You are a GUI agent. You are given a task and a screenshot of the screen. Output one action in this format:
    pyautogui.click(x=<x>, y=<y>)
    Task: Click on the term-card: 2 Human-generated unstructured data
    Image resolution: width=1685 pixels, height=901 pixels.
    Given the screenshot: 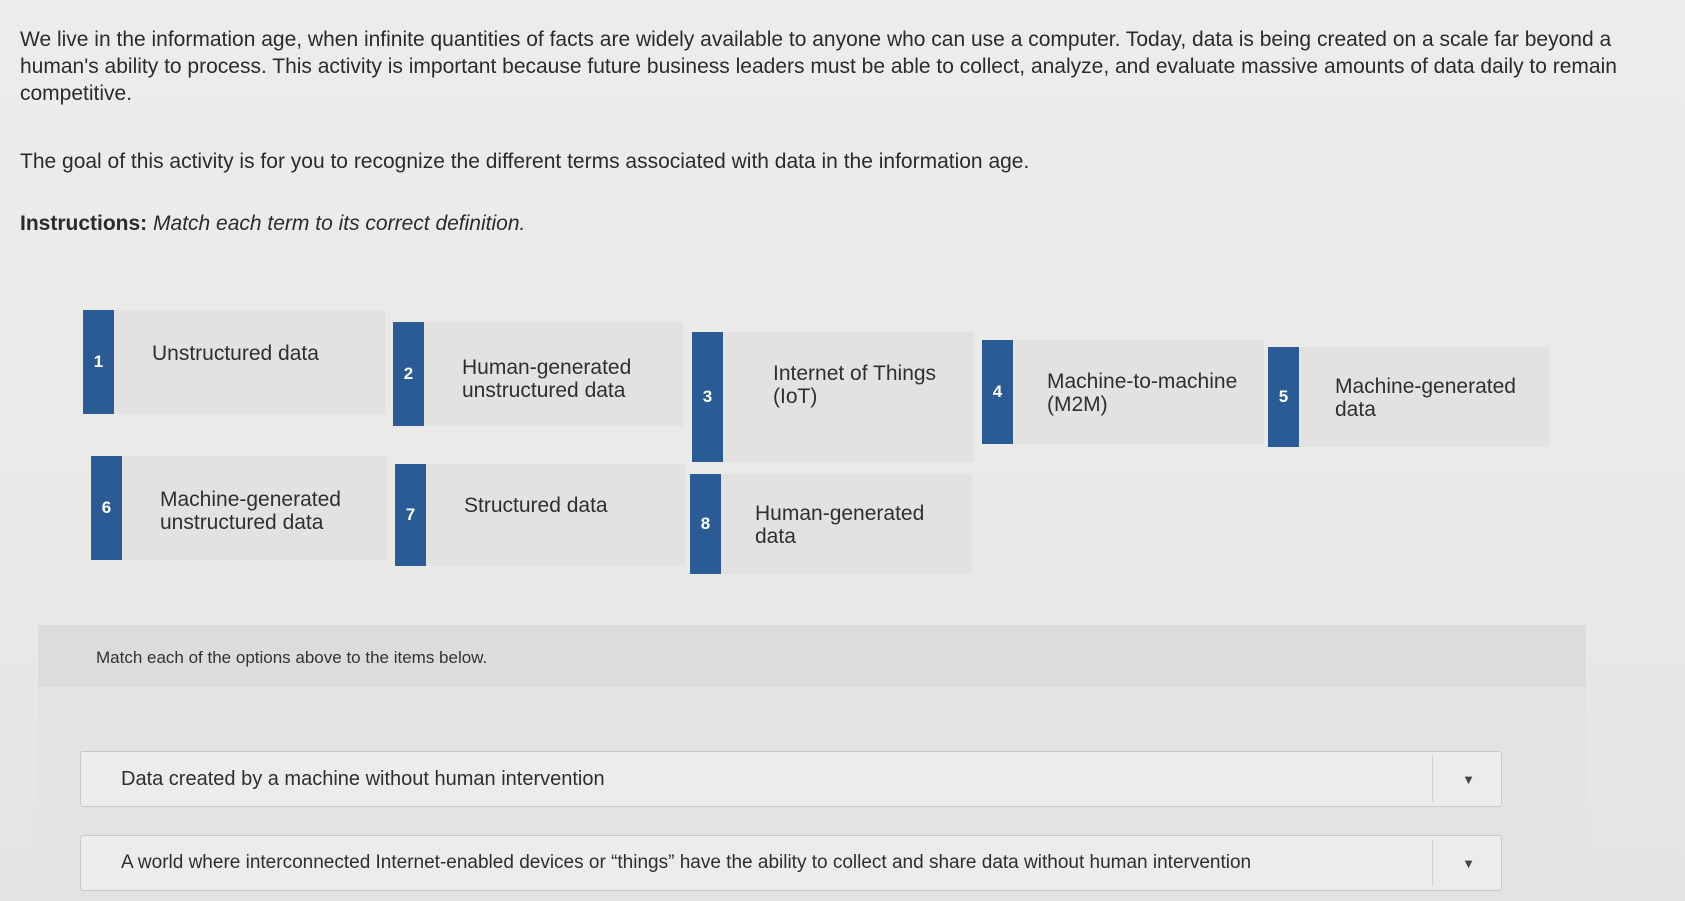 What is the action you would take?
    pyautogui.click(x=538, y=374)
    